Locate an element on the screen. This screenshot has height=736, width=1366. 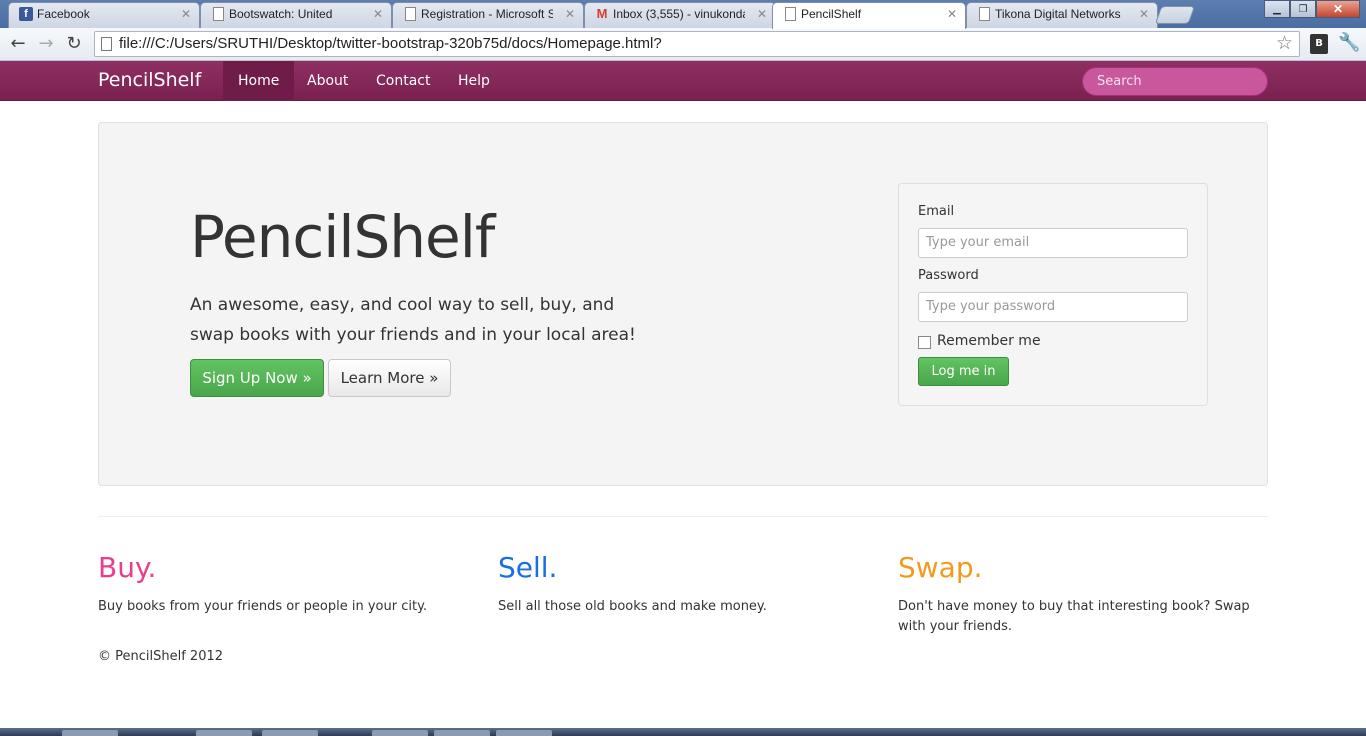
tab-facebook: f Facebook ✕ is located at coordinates (104, 15).